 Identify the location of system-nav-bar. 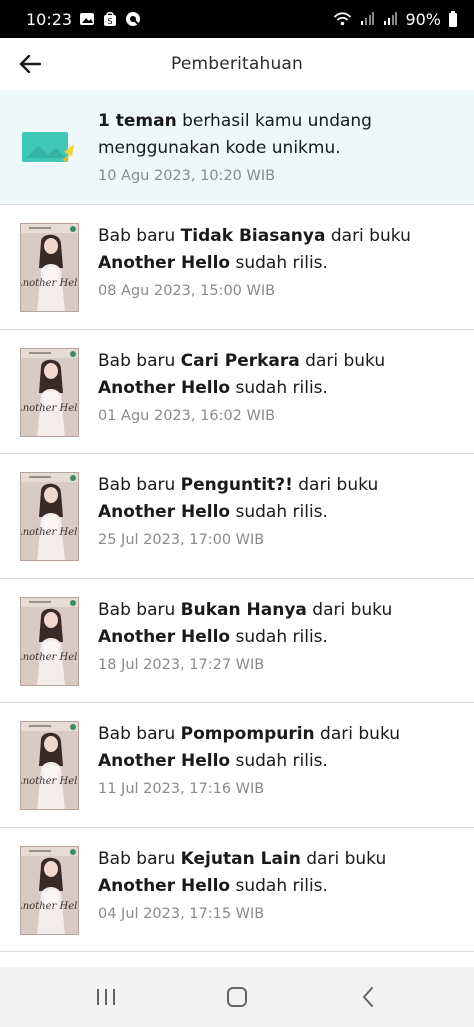
(237, 997).